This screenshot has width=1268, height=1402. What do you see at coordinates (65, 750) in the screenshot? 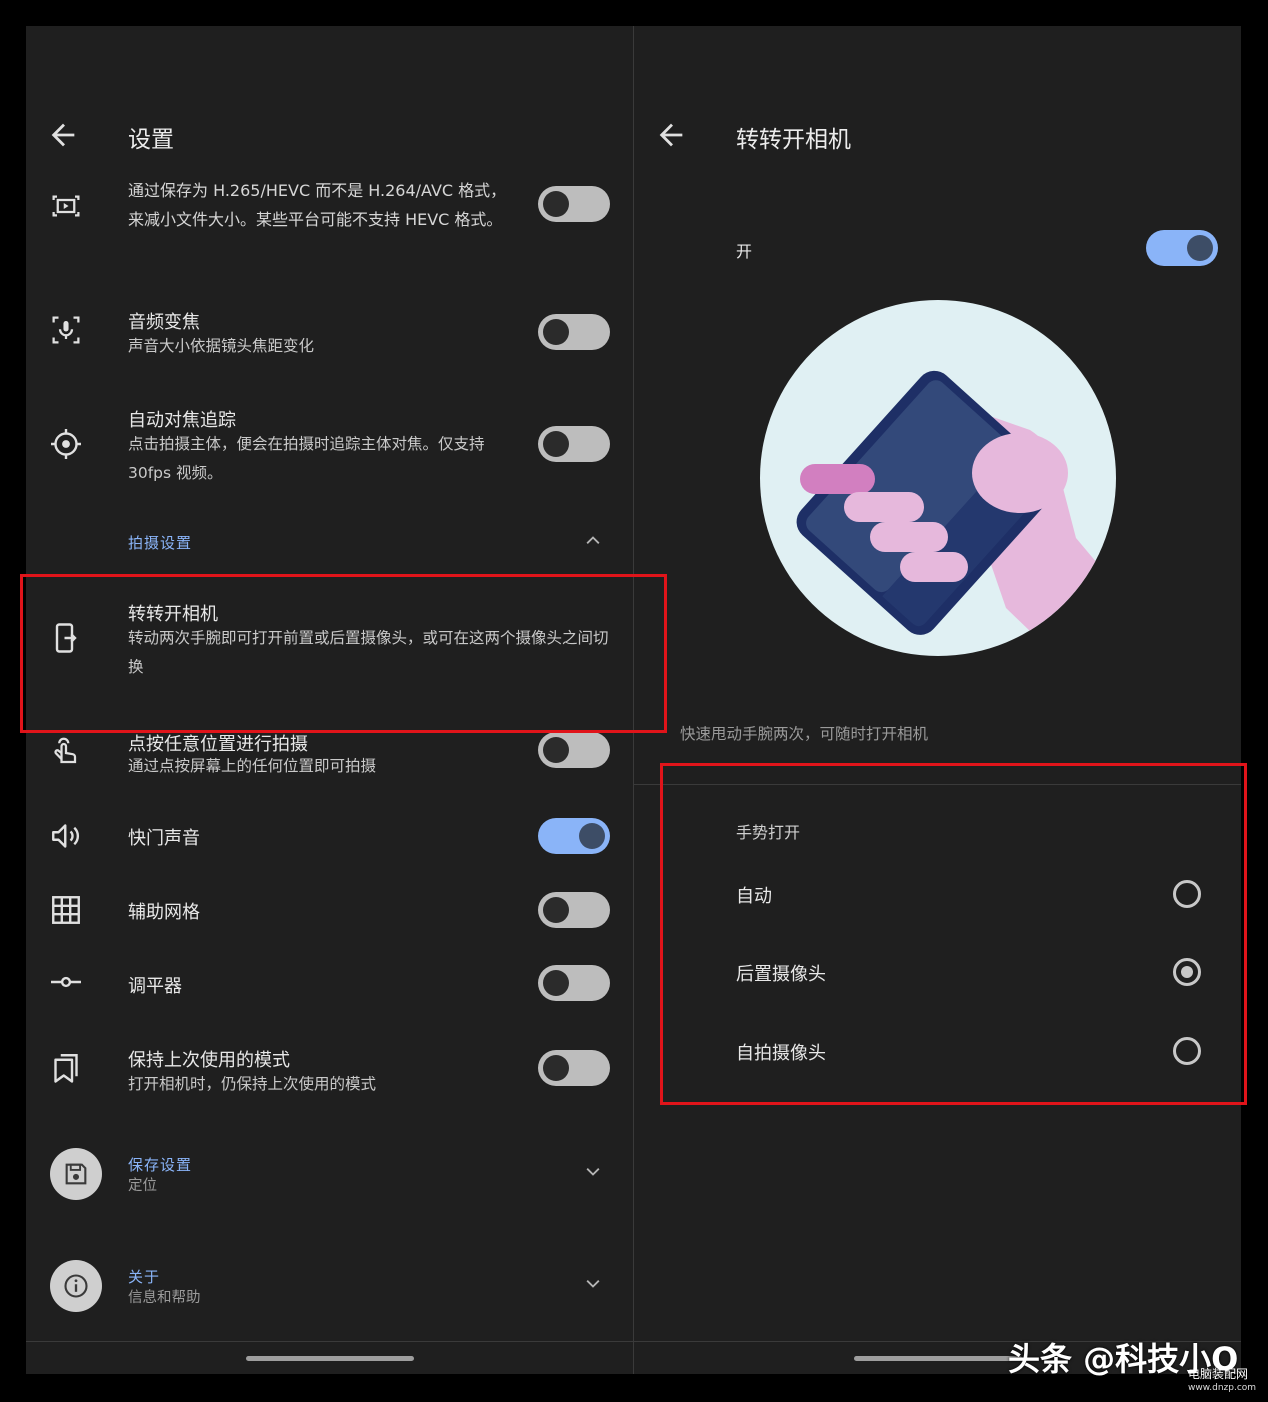
I see `touch-icon` at bounding box center [65, 750].